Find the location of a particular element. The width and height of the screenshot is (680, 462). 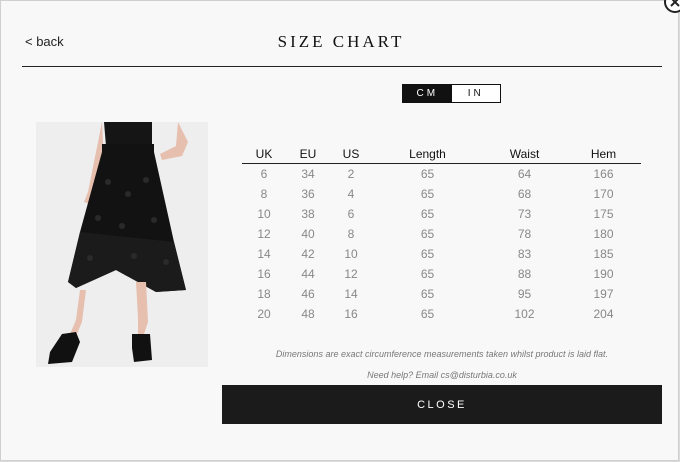

table-cell: 88 is located at coordinates (524, 274).